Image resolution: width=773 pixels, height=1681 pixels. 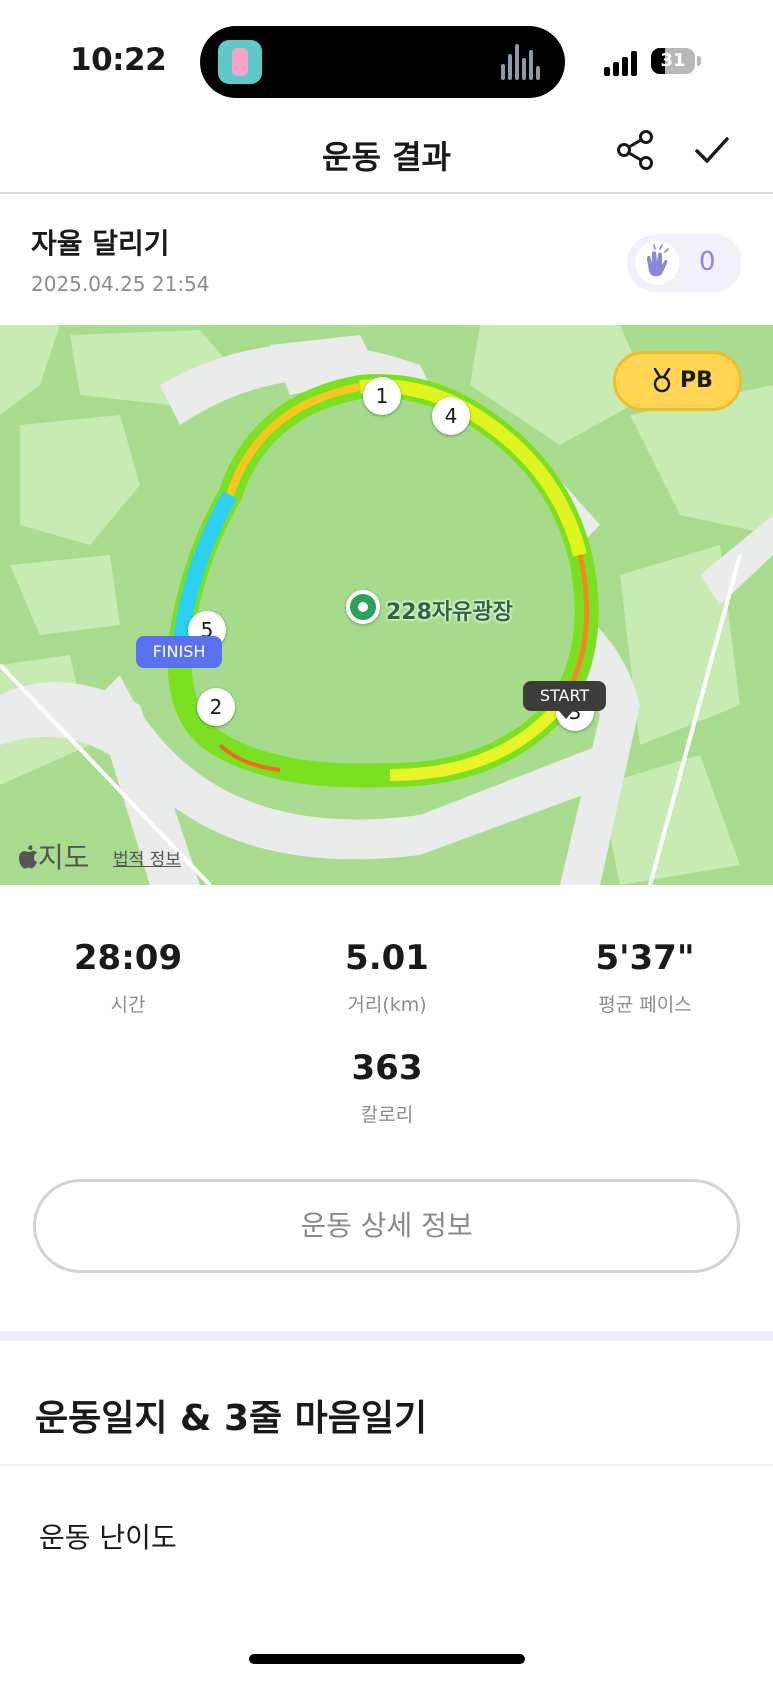 What do you see at coordinates (231, 1418) in the screenshot?
I see `journal-section-title: 운동일지 & 3줄 마음일기` at bounding box center [231, 1418].